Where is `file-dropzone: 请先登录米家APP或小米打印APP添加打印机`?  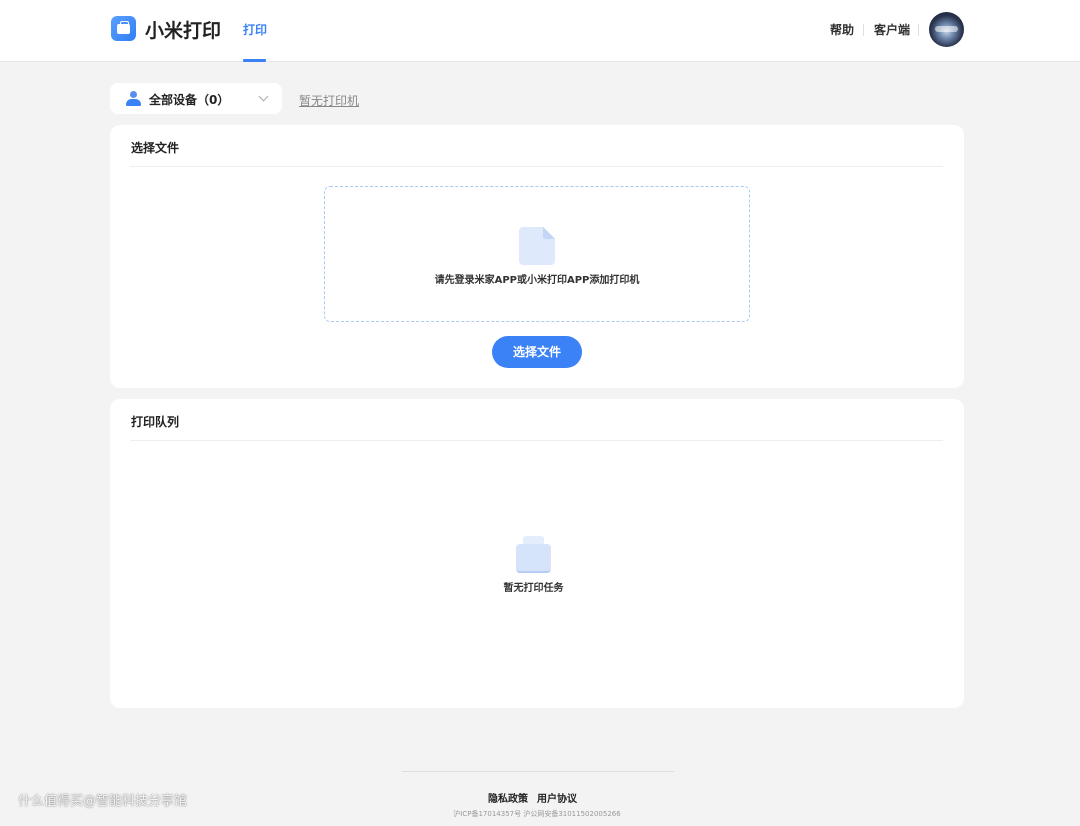
file-dropzone: 请先登录米家APP或小米打印APP添加打印机 is located at coordinates (537, 254).